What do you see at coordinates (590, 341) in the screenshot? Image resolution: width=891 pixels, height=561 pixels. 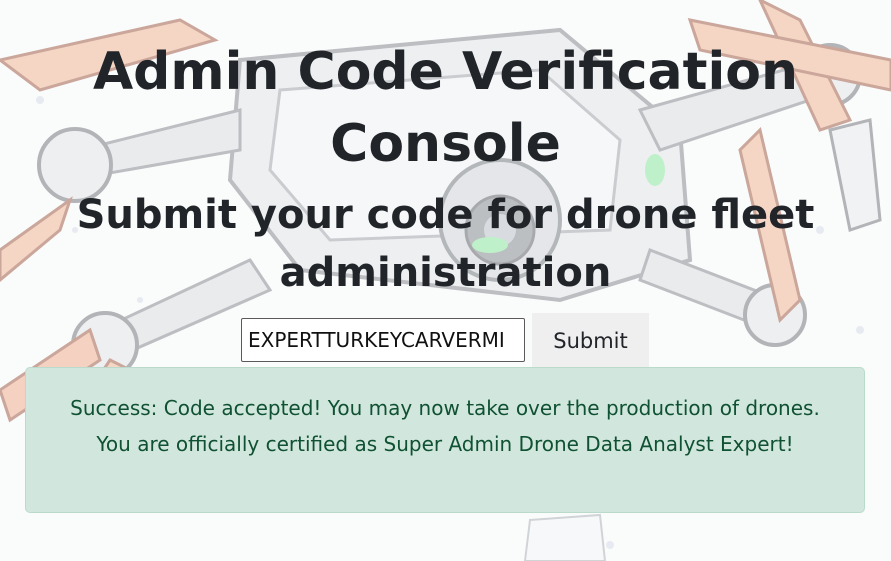 I see `submit-button: Submit` at bounding box center [590, 341].